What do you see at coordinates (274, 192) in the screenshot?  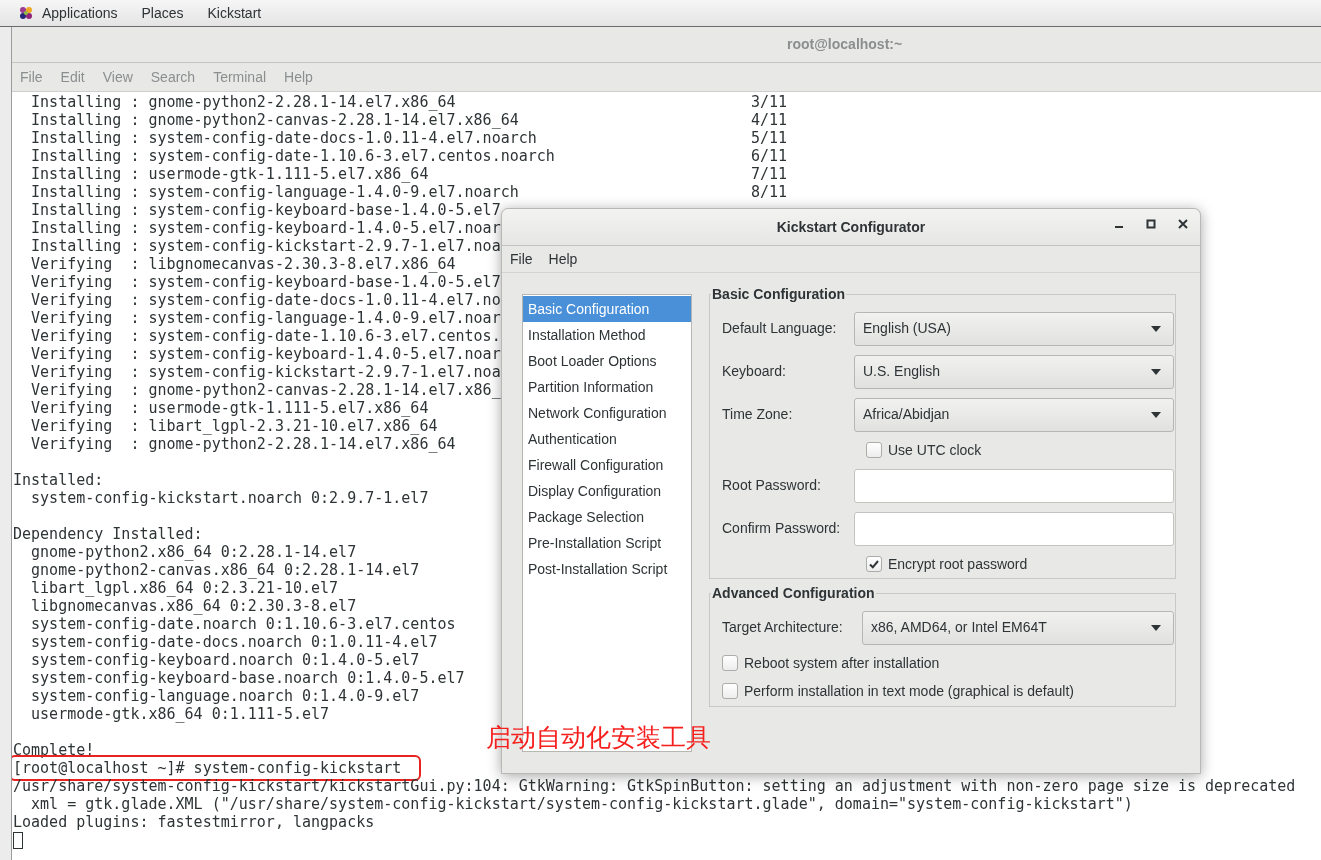 I see `terminal-line: Installing : system-config-language-1.4.0-9.el7.noarch` at bounding box center [274, 192].